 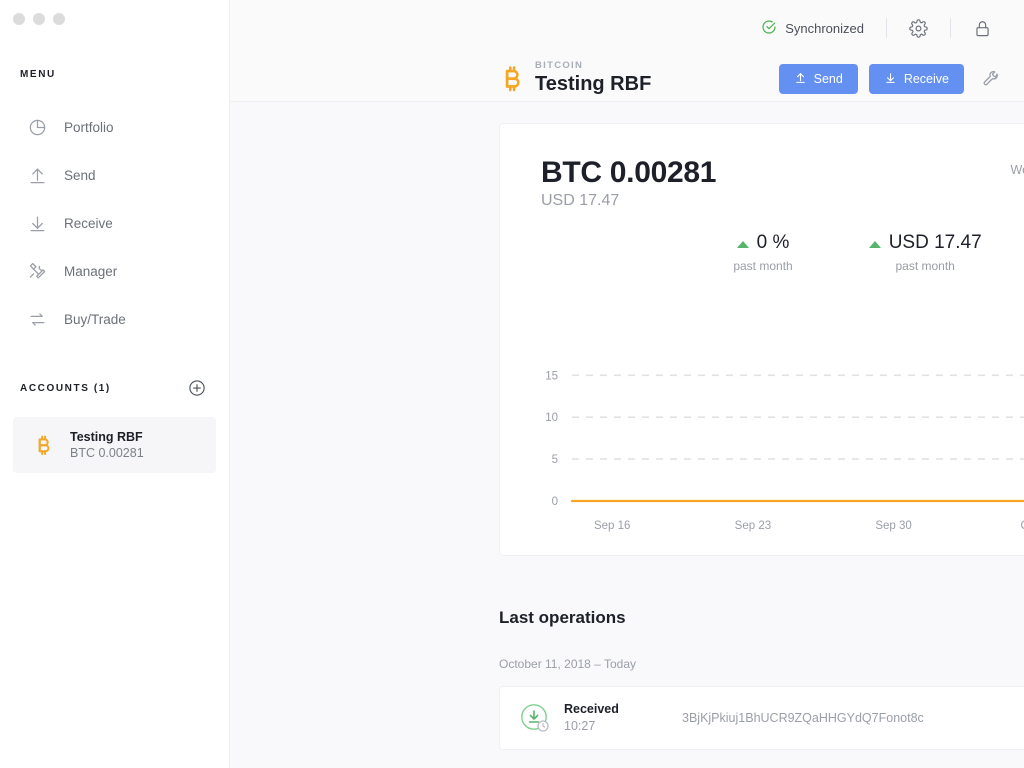 I want to click on account-header: BITCOIN Testing RBF Send Receive, so click(x=627, y=79).